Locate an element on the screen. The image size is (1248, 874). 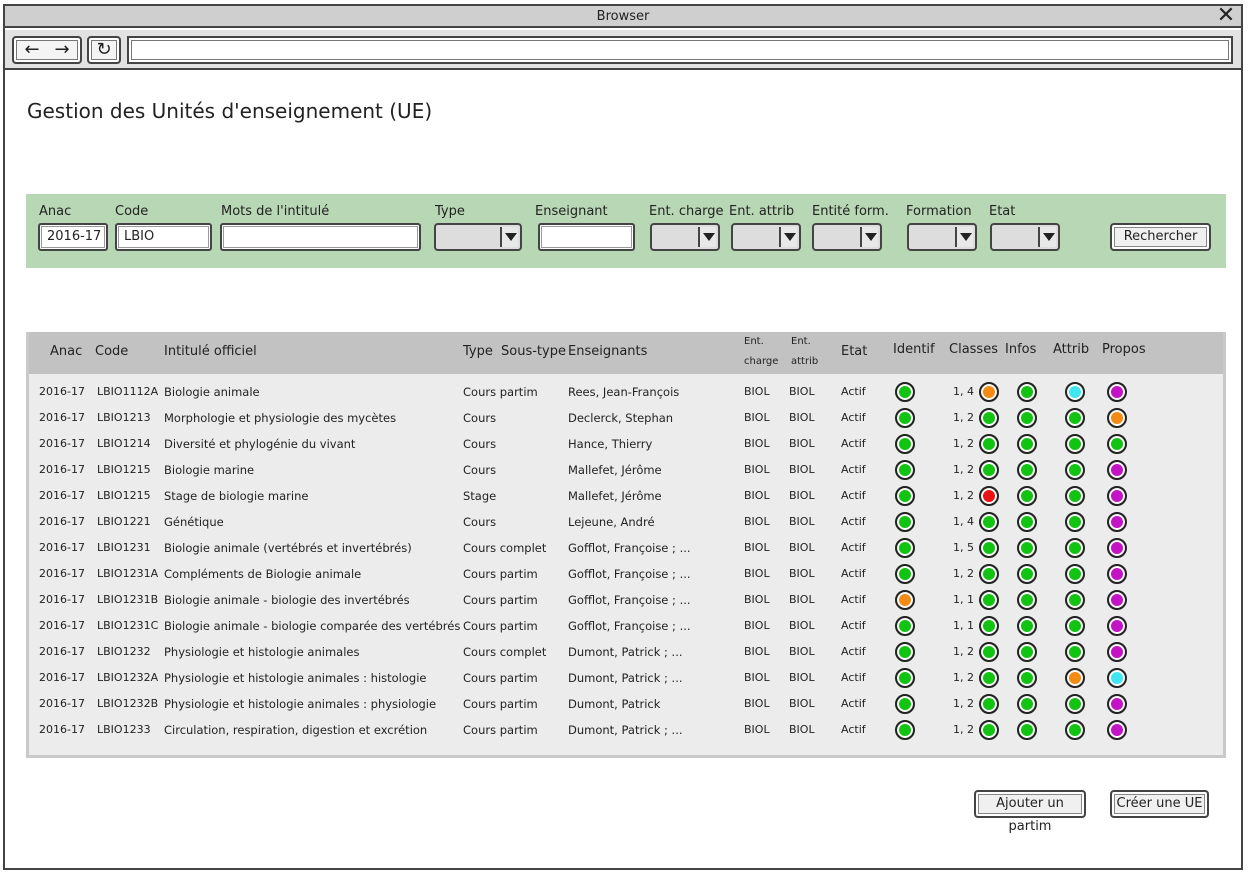
reload-icon: ↻ is located at coordinates (104, 50).